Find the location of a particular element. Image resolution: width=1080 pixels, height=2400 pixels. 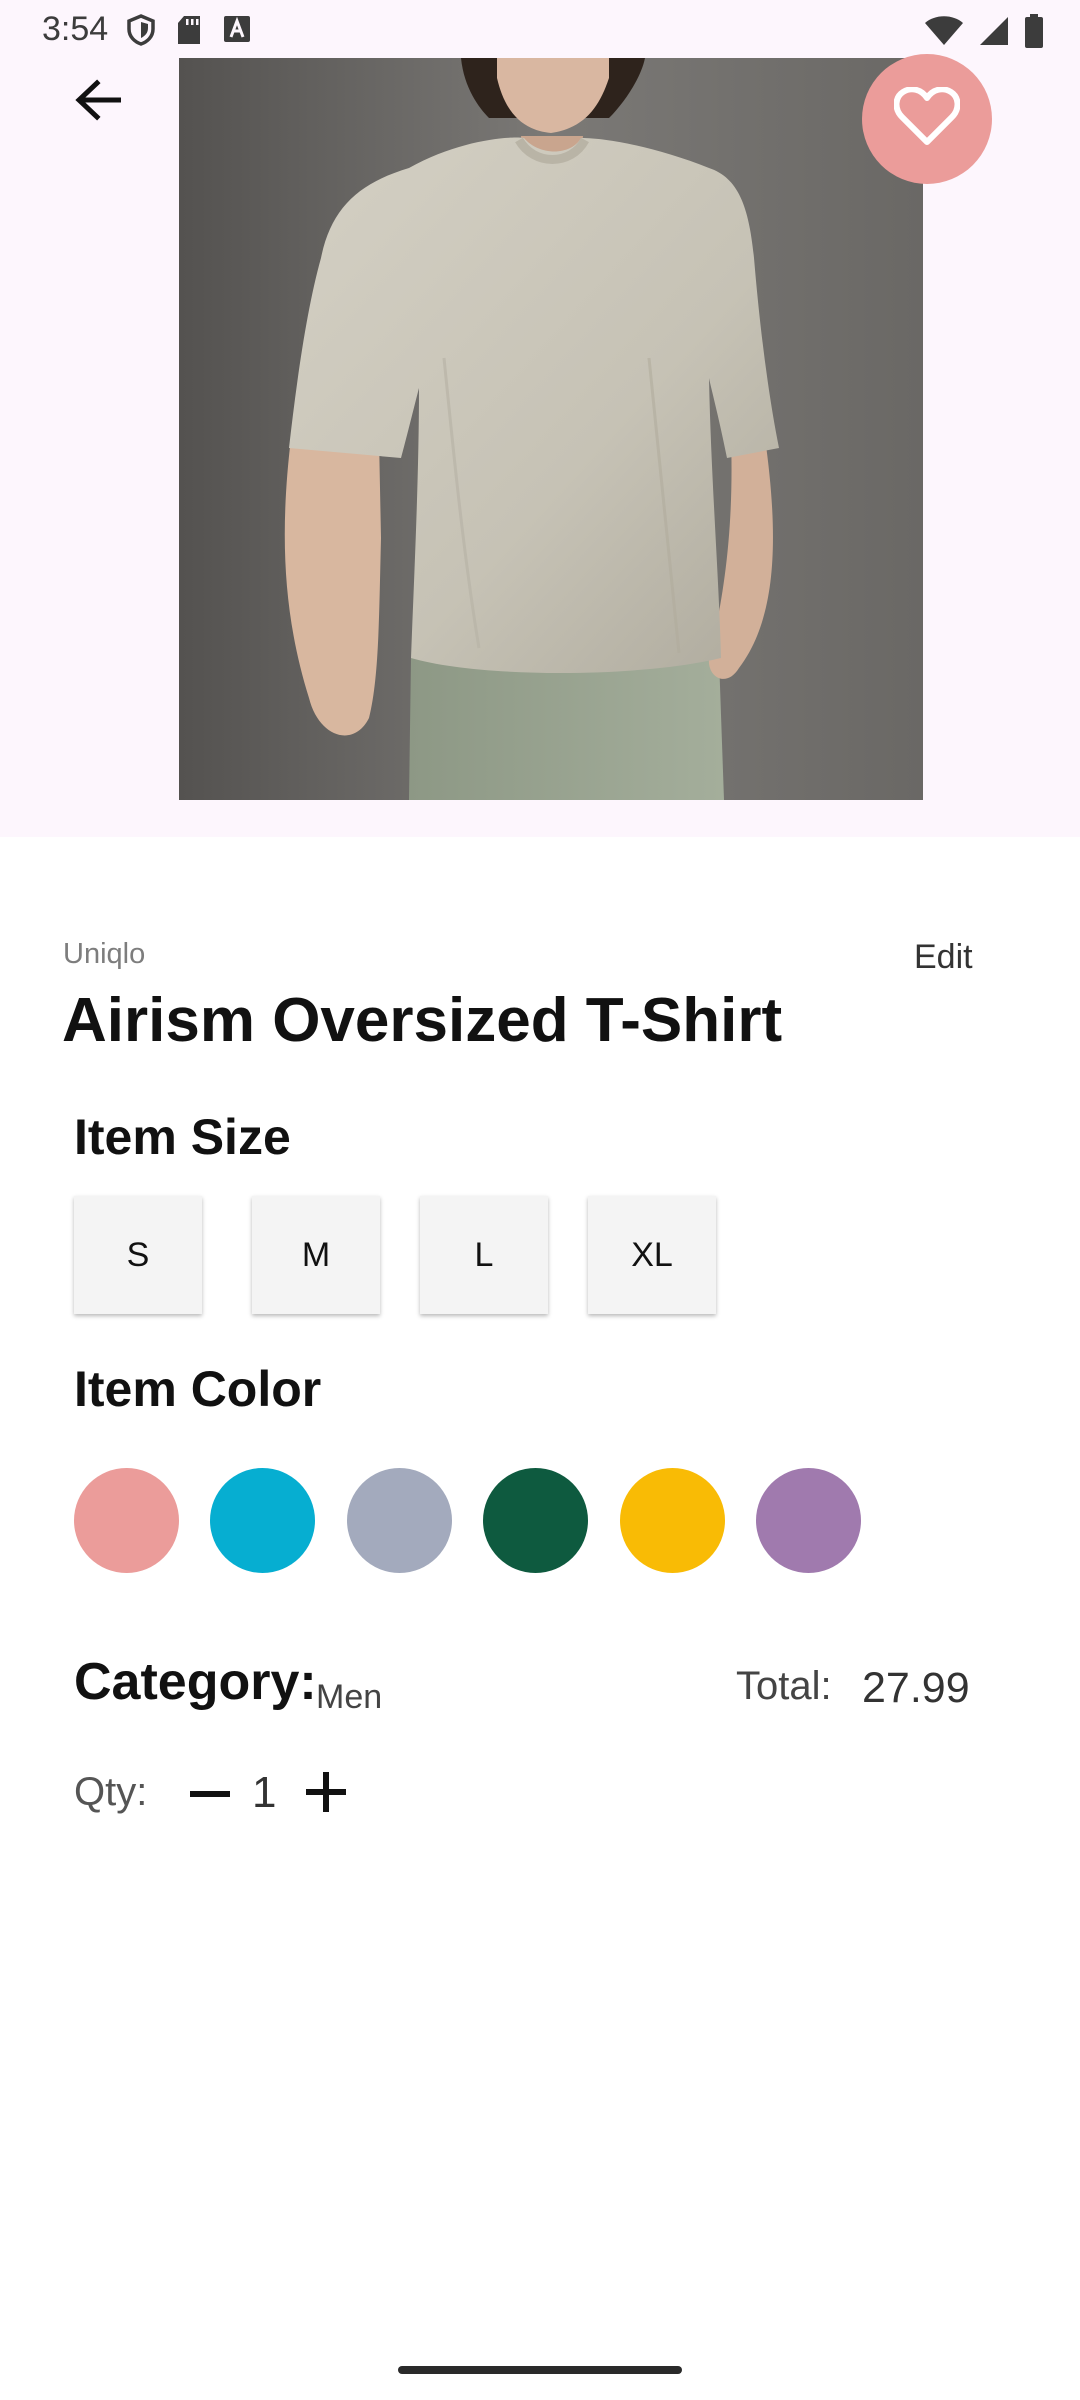

signal-icon is located at coordinates (994, 33).